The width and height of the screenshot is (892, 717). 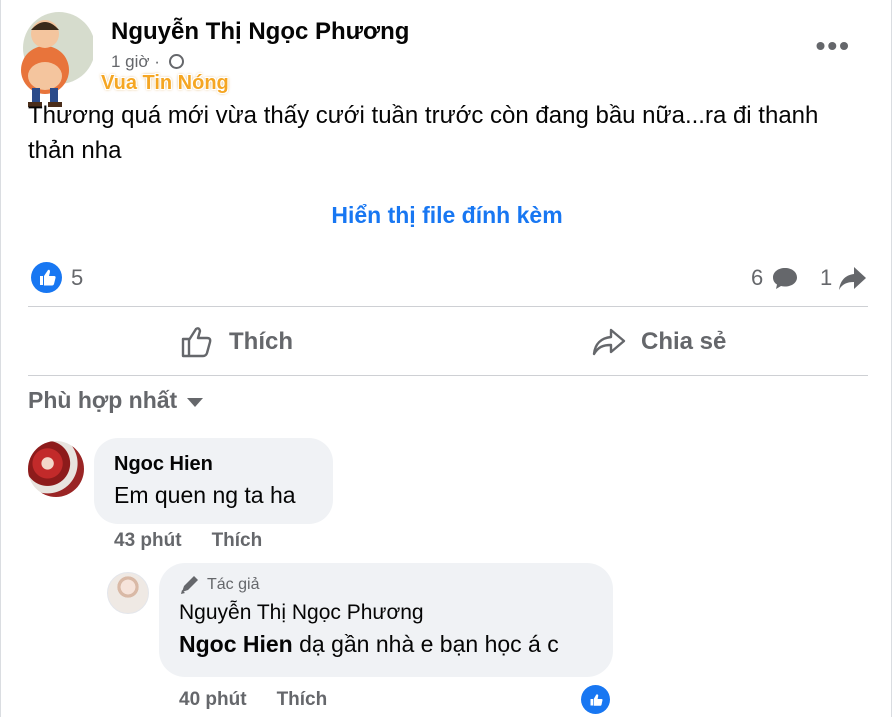 I want to click on caret-down-icon, so click(x=195, y=402).